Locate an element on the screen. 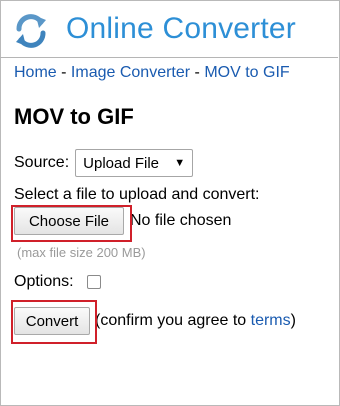 The image size is (340, 406). max-size-hint: (max file size 200 MB) is located at coordinates (81, 252).